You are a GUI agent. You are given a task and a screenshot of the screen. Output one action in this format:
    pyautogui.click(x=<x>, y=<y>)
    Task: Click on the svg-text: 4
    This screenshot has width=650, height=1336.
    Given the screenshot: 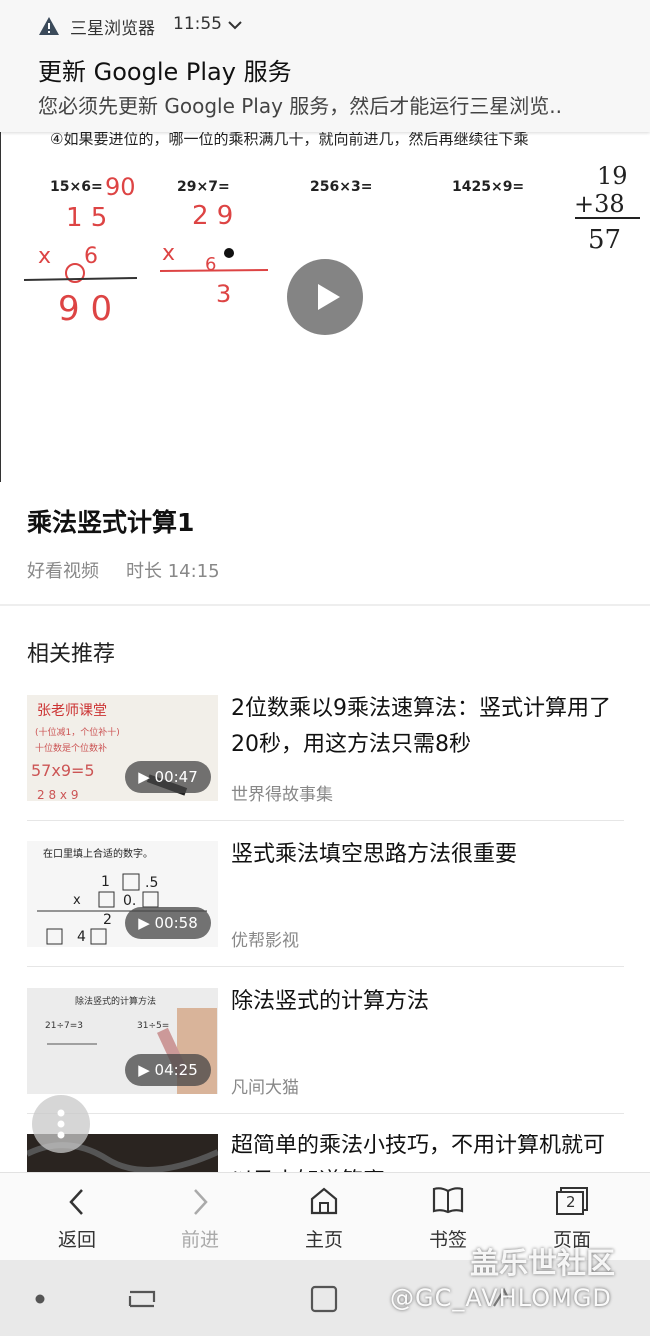 What is the action you would take?
    pyautogui.click(x=81, y=937)
    